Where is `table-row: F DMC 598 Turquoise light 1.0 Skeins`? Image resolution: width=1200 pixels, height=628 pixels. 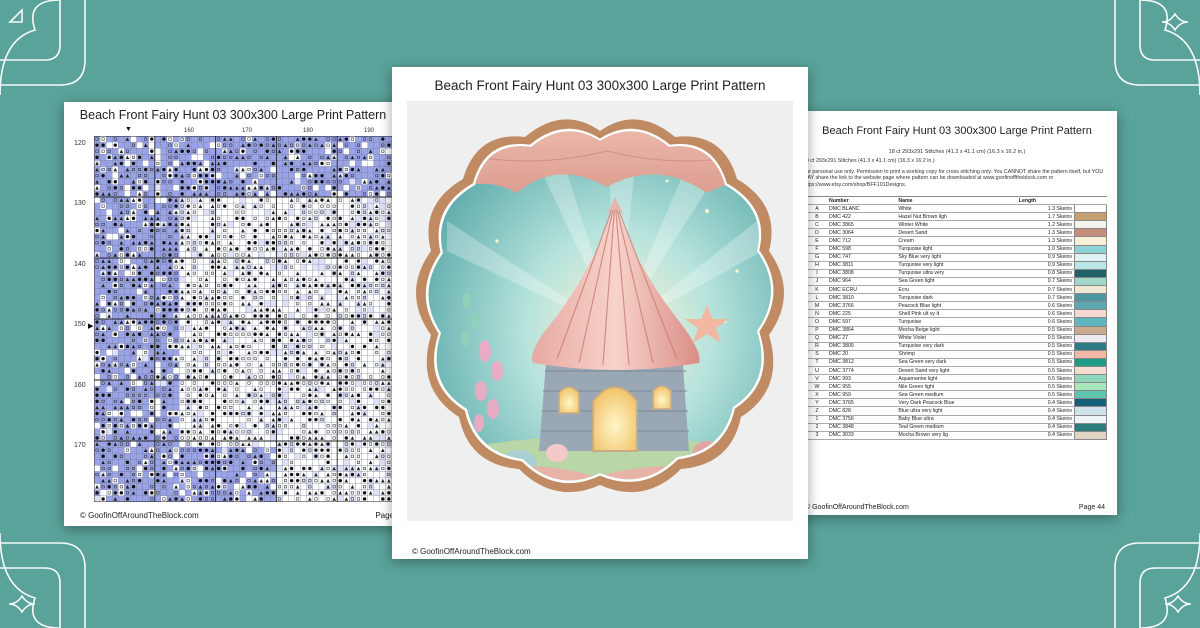
table-row: F DMC 598 Turquoise light 1.0 Skeins is located at coordinates (957, 249).